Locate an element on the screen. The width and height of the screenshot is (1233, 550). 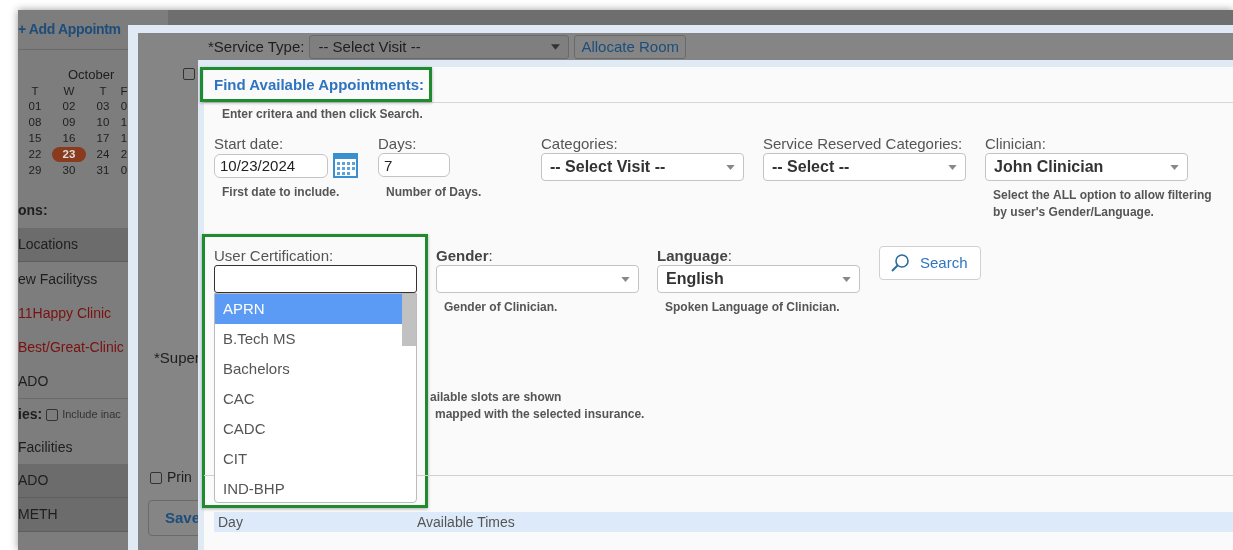
calendar-day: 15 is located at coordinates (35, 138).